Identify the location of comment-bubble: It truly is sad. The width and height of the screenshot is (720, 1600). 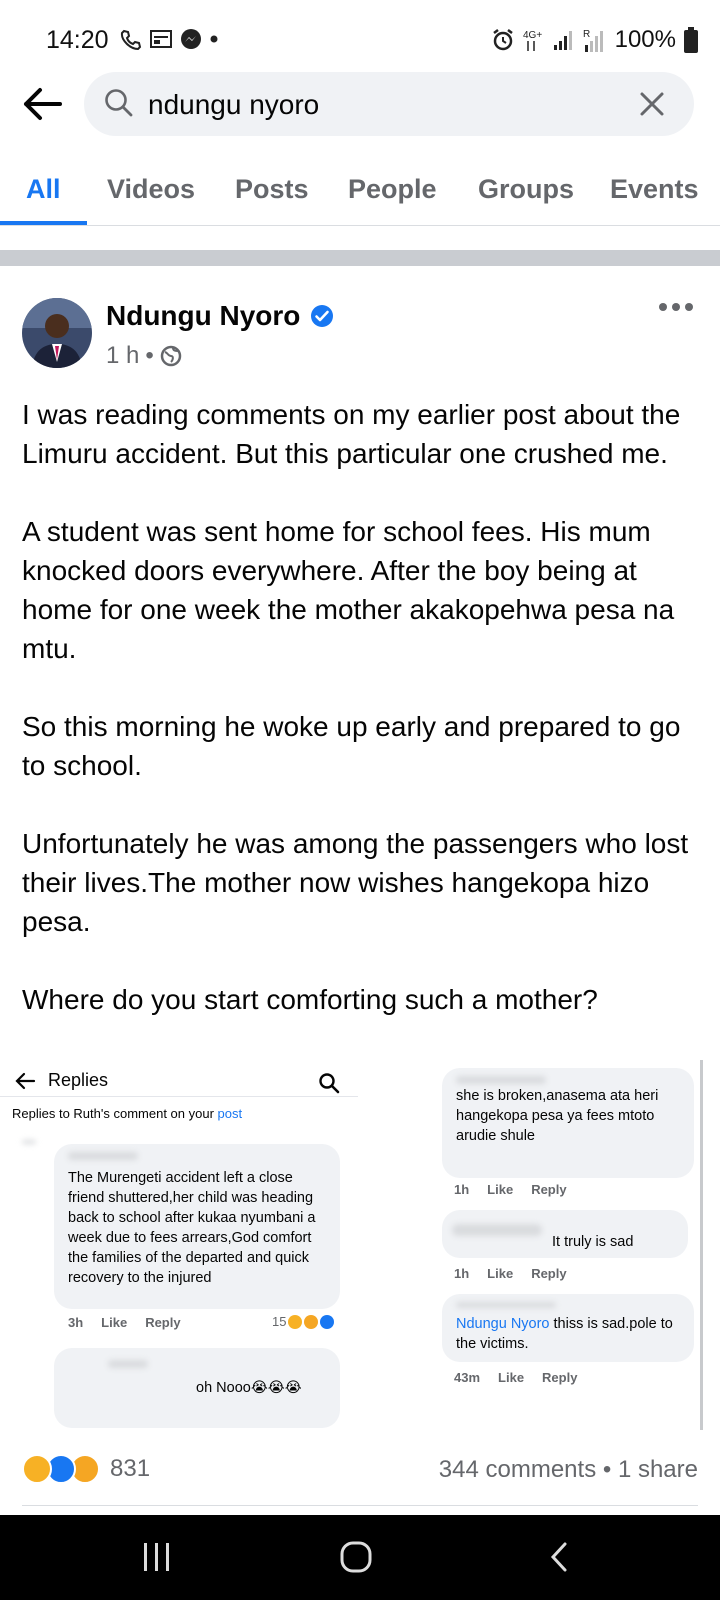
(565, 1234).